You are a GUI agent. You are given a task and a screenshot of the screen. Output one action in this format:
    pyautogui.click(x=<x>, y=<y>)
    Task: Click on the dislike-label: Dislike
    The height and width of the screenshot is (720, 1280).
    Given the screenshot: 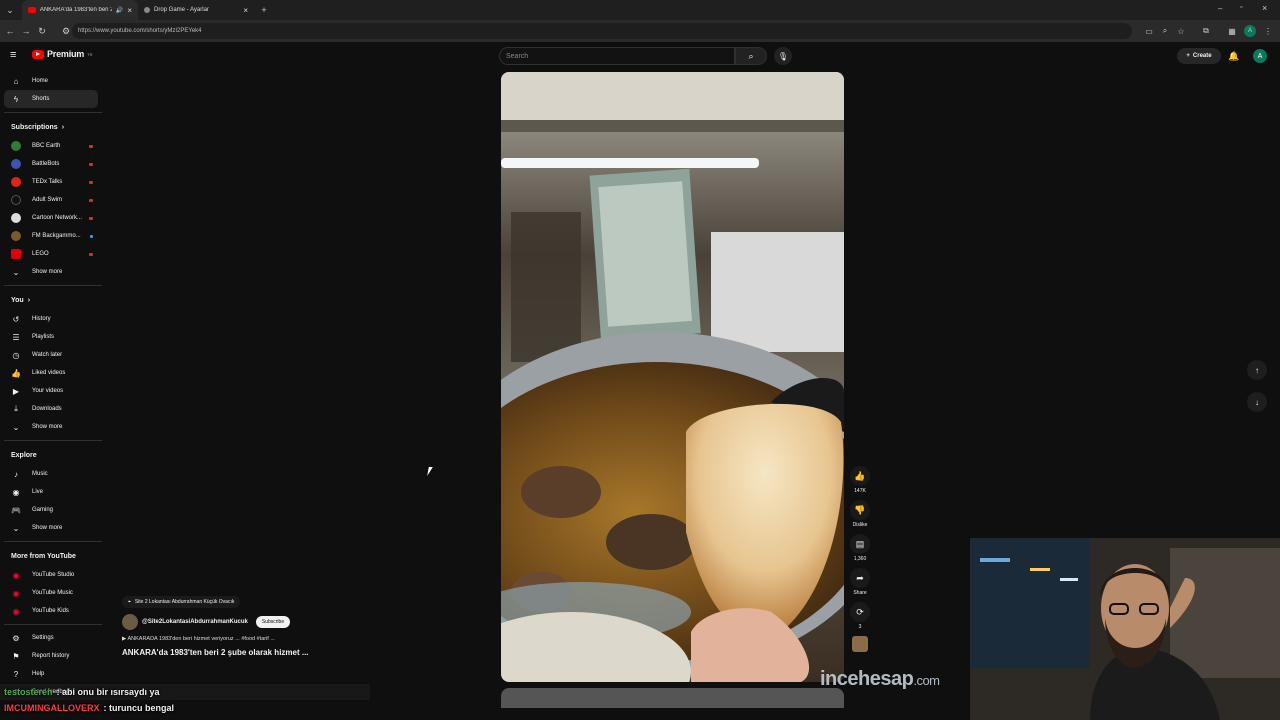 What is the action you would take?
    pyautogui.click(x=860, y=525)
    